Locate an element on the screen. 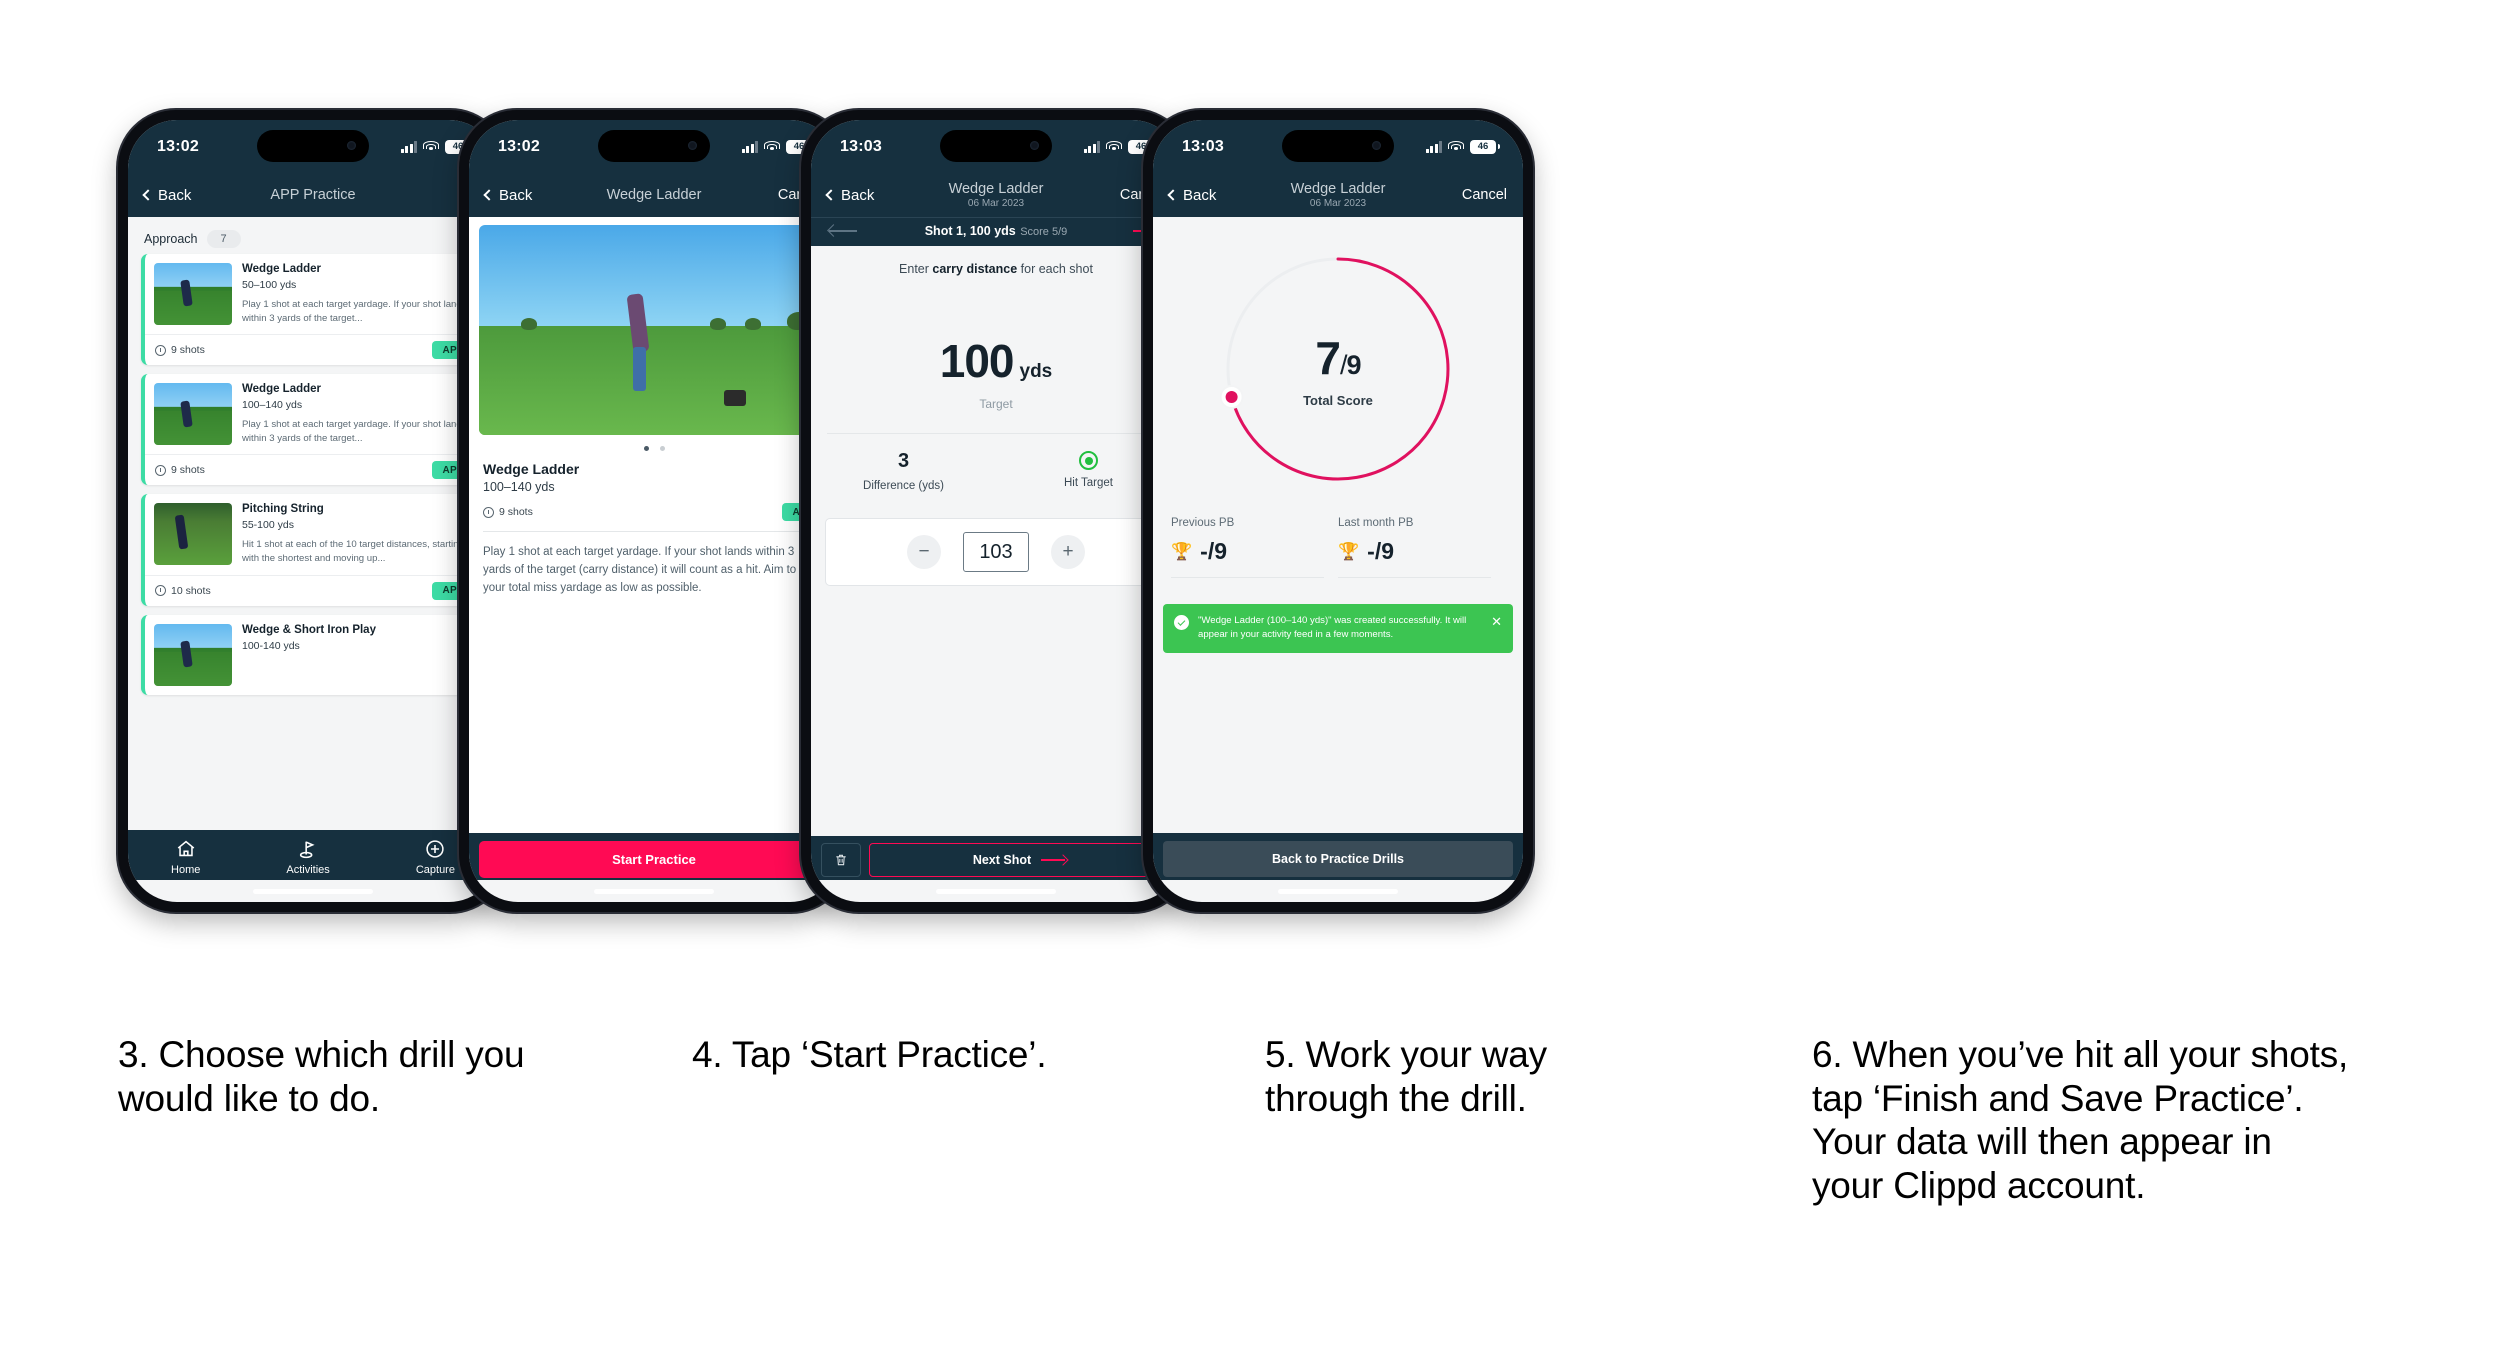  status-time: 13:02 is located at coordinates (519, 146).